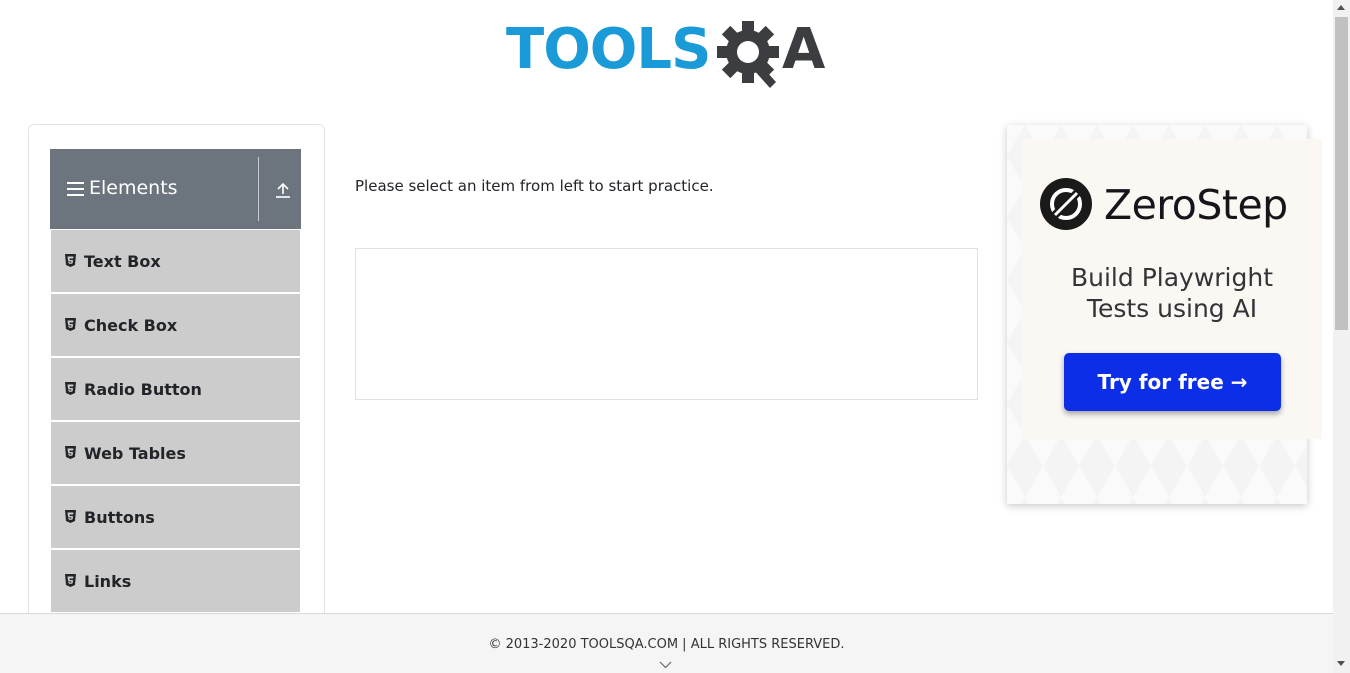 Image resolution: width=1350 pixels, height=673 pixels. I want to click on sidebar-item-radio-button: Radio Button, so click(175, 389).